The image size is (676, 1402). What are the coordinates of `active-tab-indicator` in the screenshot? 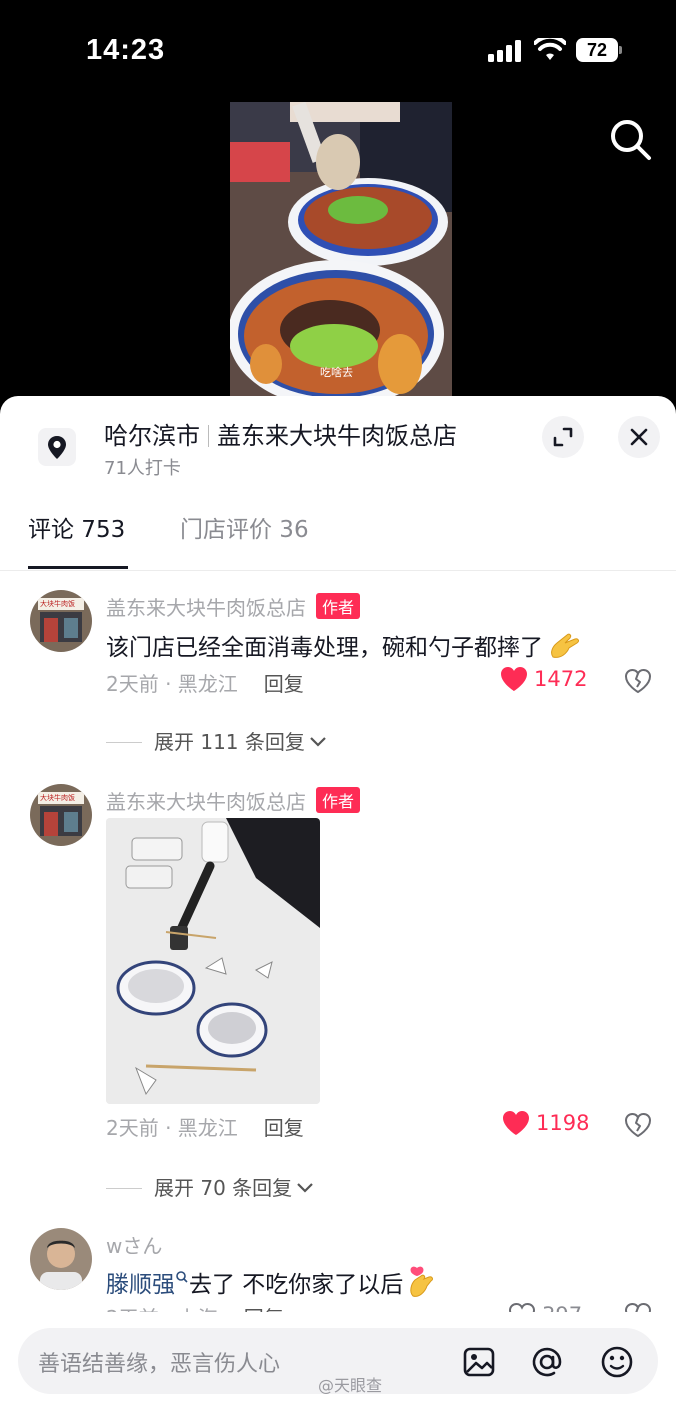 It's located at (78, 567).